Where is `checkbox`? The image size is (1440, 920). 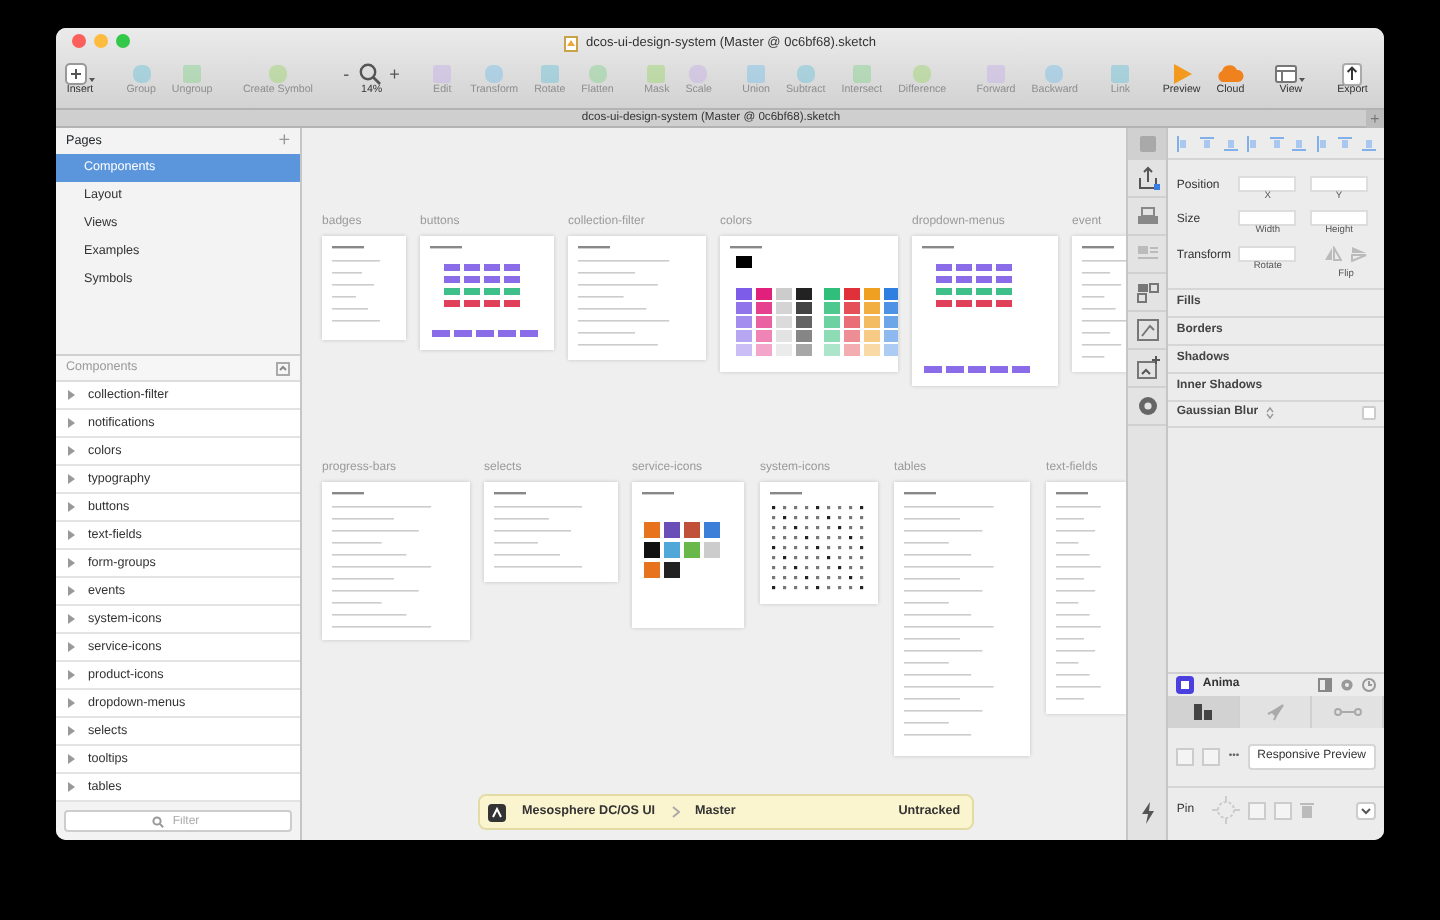 checkbox is located at coordinates (1369, 413).